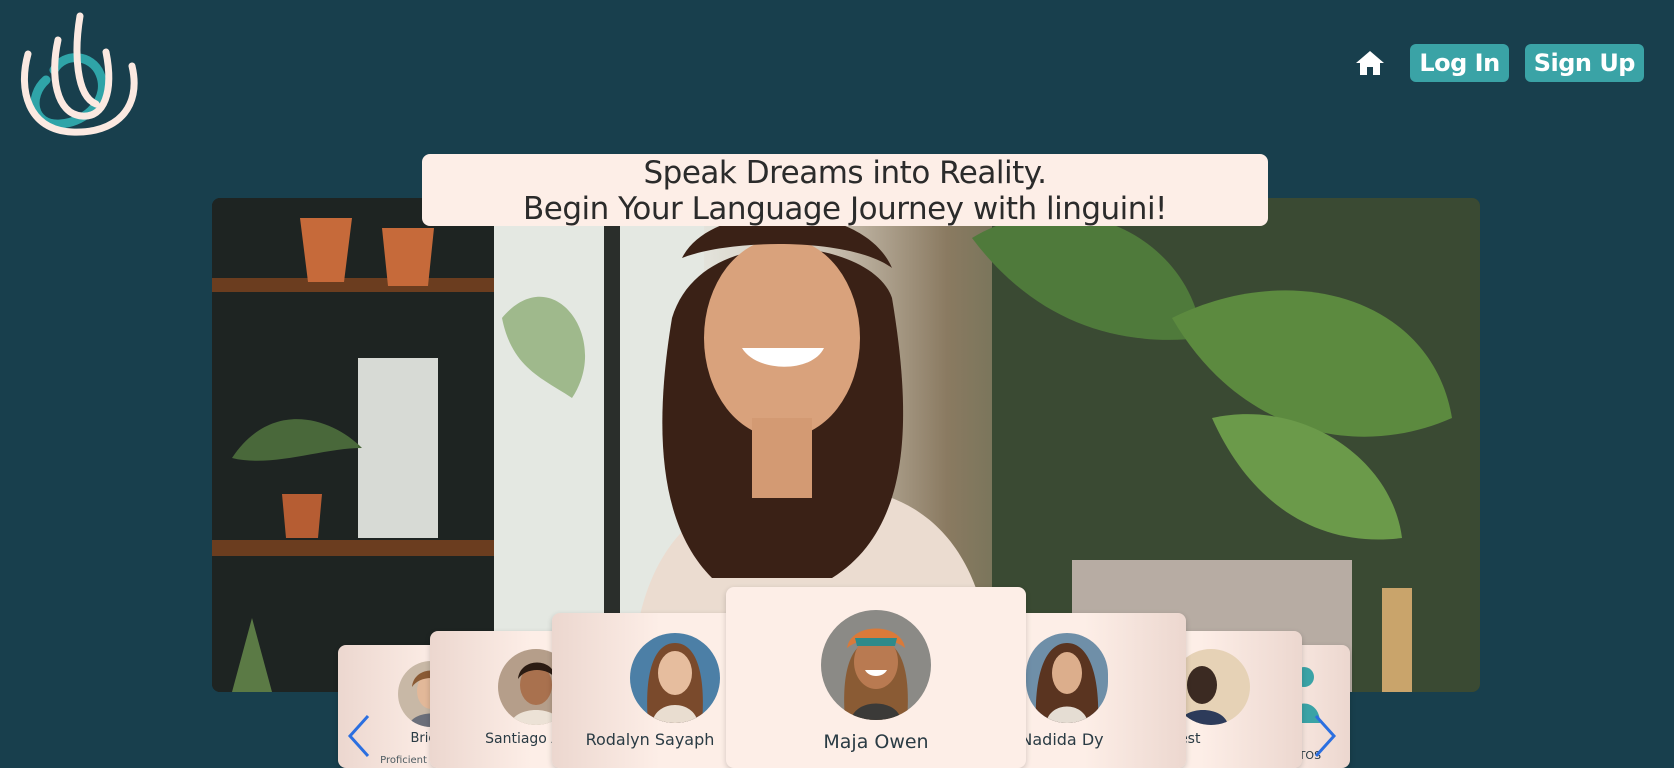  Describe the element at coordinates (78, 75) in the screenshot. I see `linguini-logo` at that location.